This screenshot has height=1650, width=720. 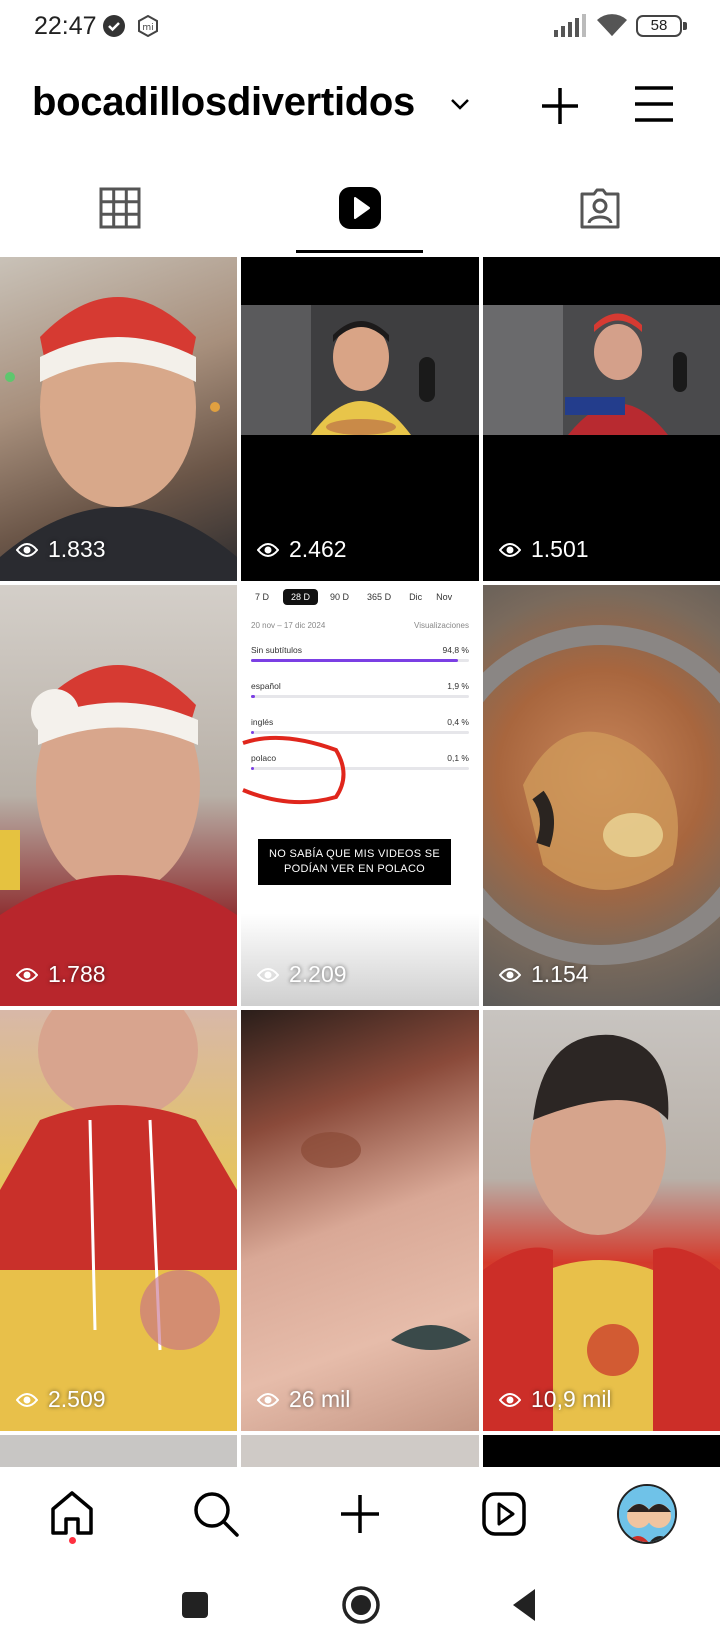 I want to click on notification-dot, so click(x=72, y=1540).